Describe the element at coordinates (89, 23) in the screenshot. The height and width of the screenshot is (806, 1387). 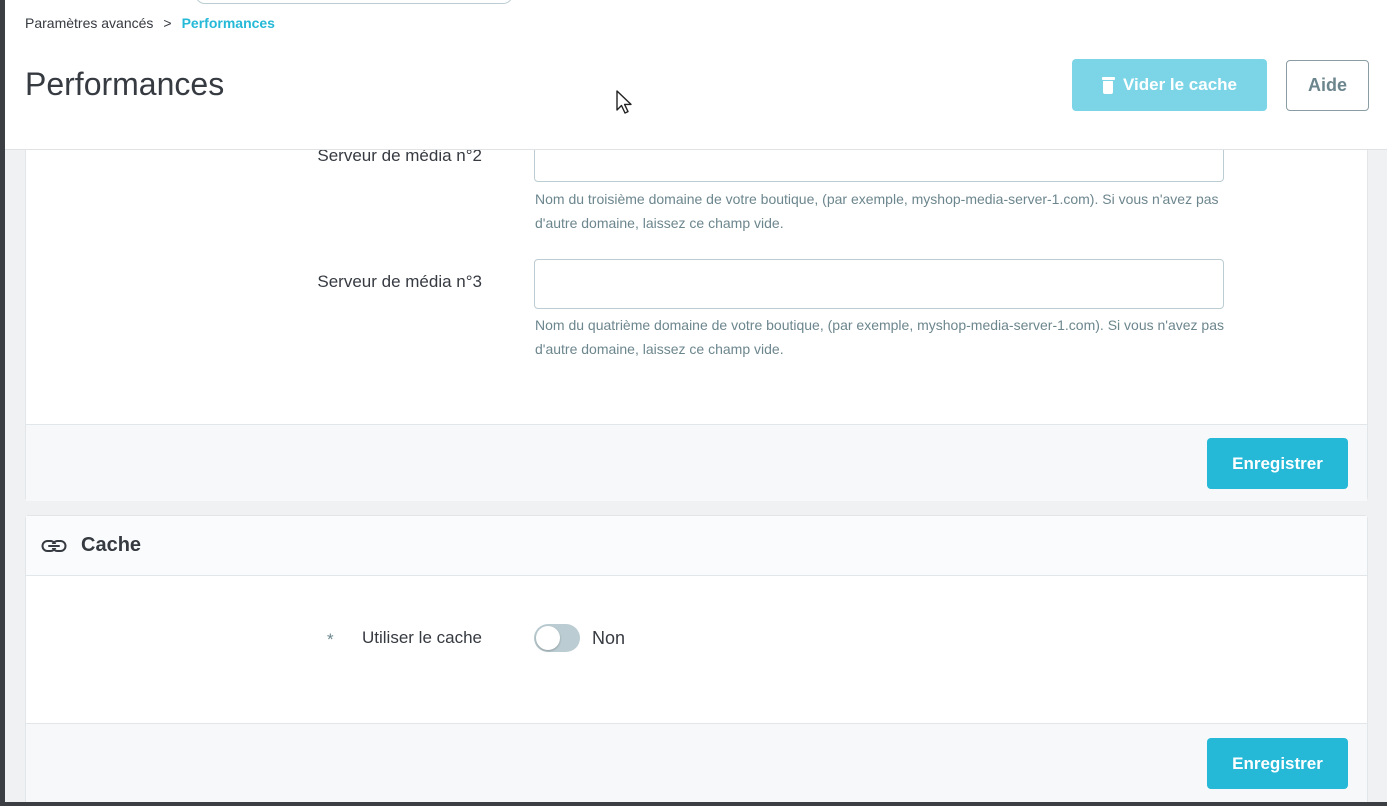
I see `breadcrumb-parent: Paramètres avancés` at that location.